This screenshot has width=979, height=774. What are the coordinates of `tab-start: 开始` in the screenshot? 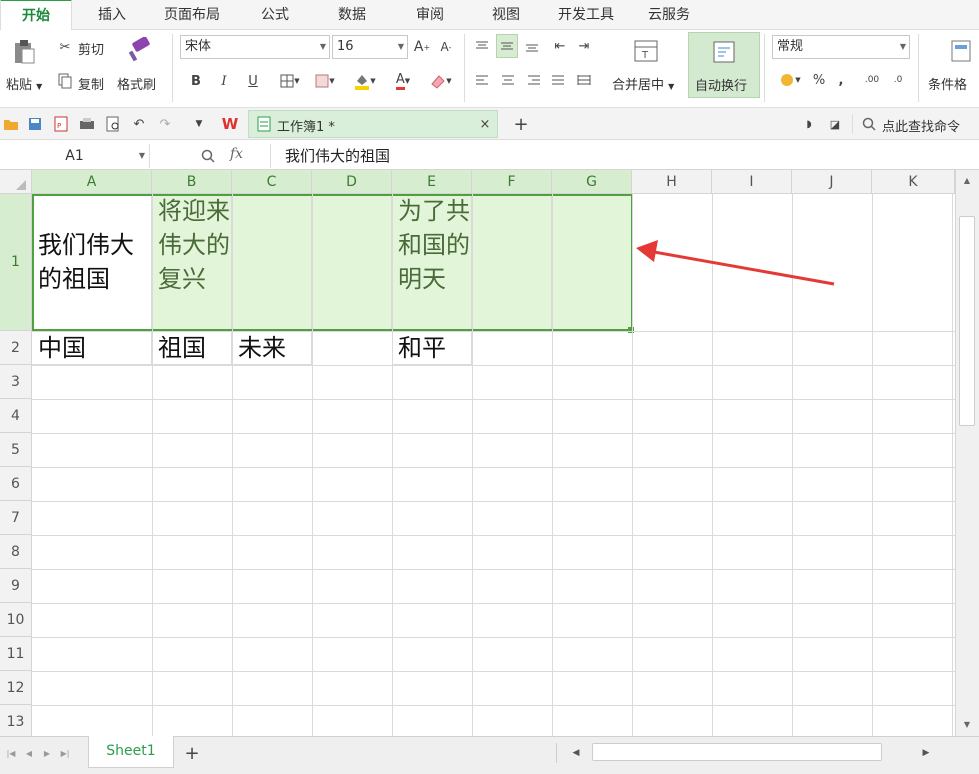 It's located at (36, 15).